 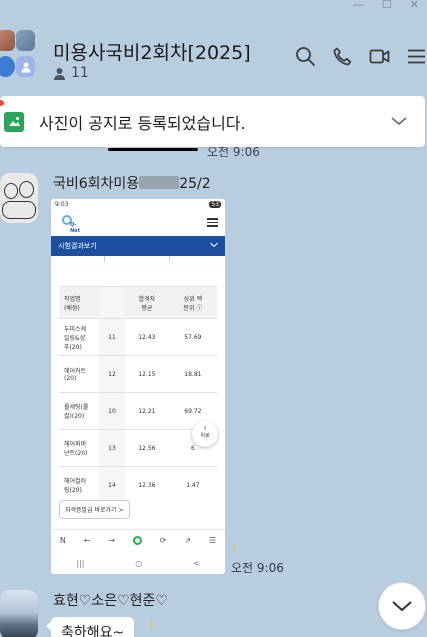 I want to click on minimize-button: —, so click(x=358, y=6).